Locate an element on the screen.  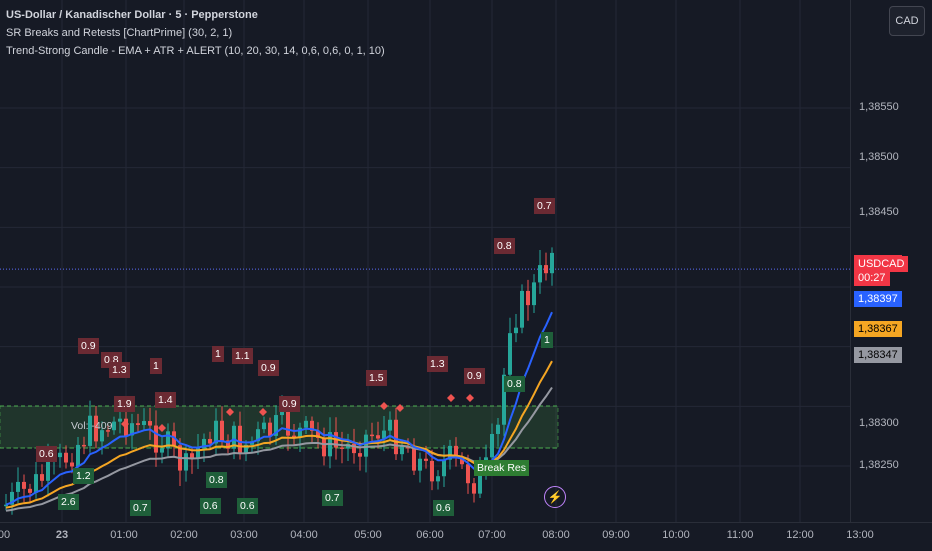
ema-fast-tag: 1,38397 is located at coordinates (878, 299).